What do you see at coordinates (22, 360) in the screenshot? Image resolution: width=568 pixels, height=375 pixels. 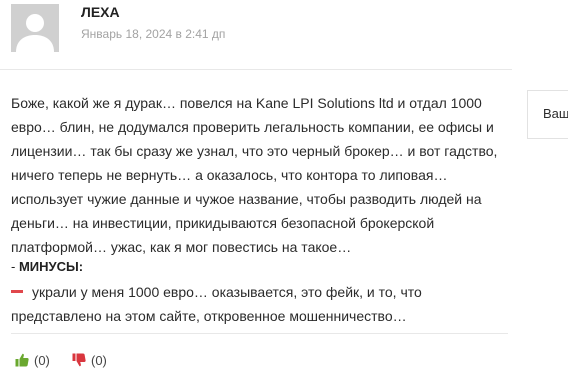 I see `thumbs-up-icon` at bounding box center [22, 360].